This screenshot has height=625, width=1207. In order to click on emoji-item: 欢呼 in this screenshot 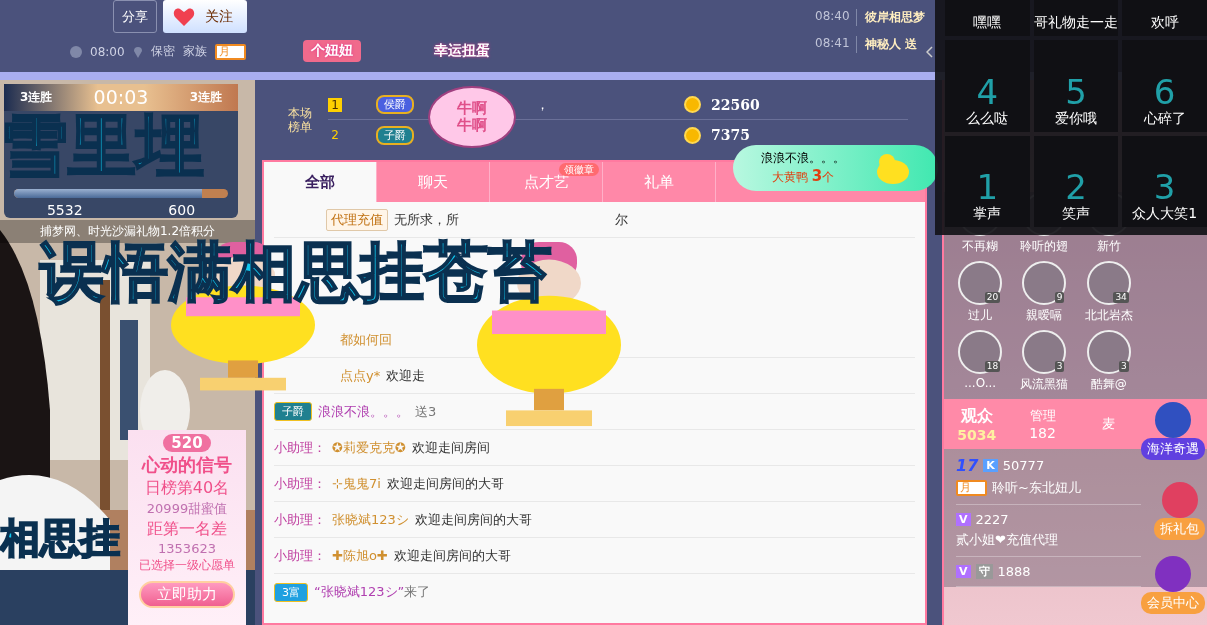, I will do `click(1164, 18)`.